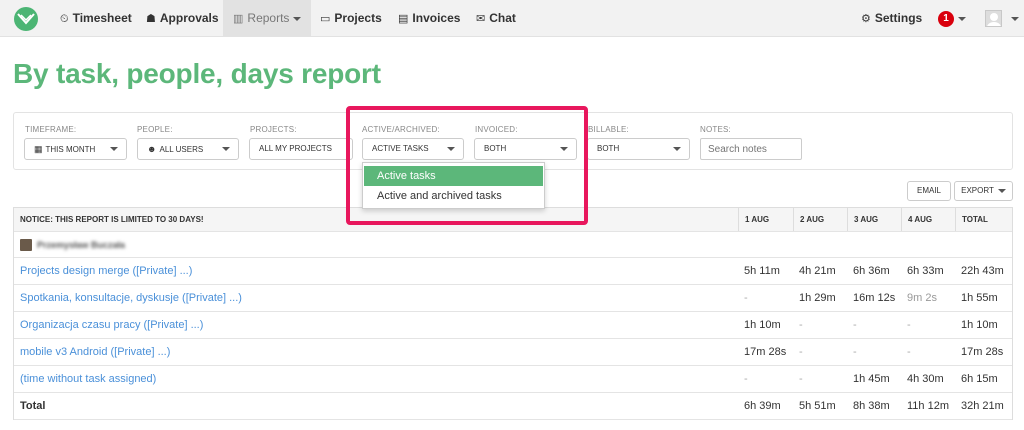 The width and height of the screenshot is (1024, 430). I want to click on nav-approvals-label: Approvals, so click(189, 18).